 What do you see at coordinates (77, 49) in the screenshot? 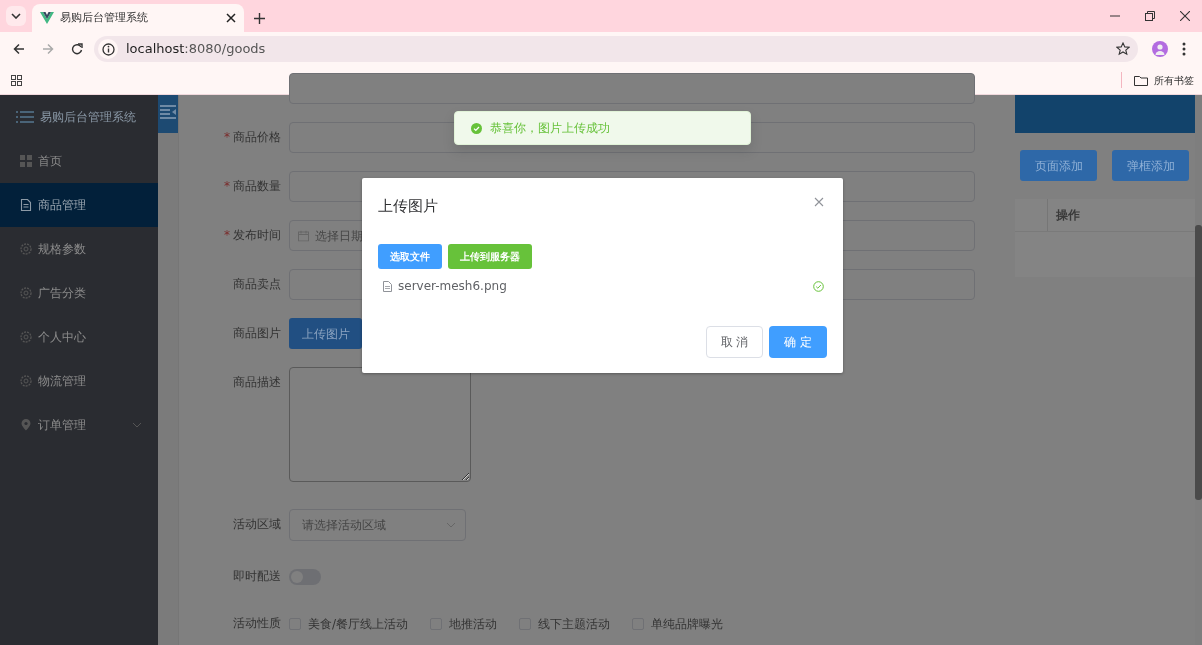
I see `reload-icon` at bounding box center [77, 49].